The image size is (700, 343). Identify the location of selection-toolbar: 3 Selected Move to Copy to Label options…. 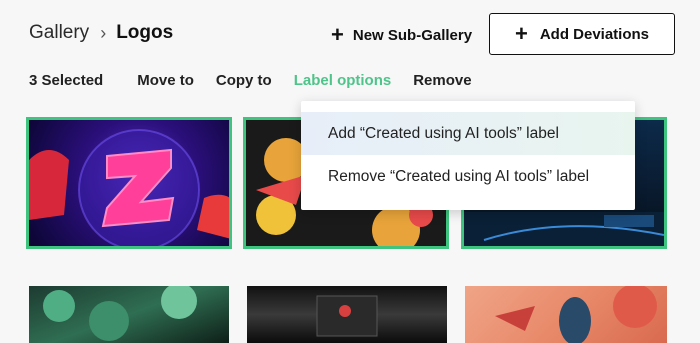
(261, 80).